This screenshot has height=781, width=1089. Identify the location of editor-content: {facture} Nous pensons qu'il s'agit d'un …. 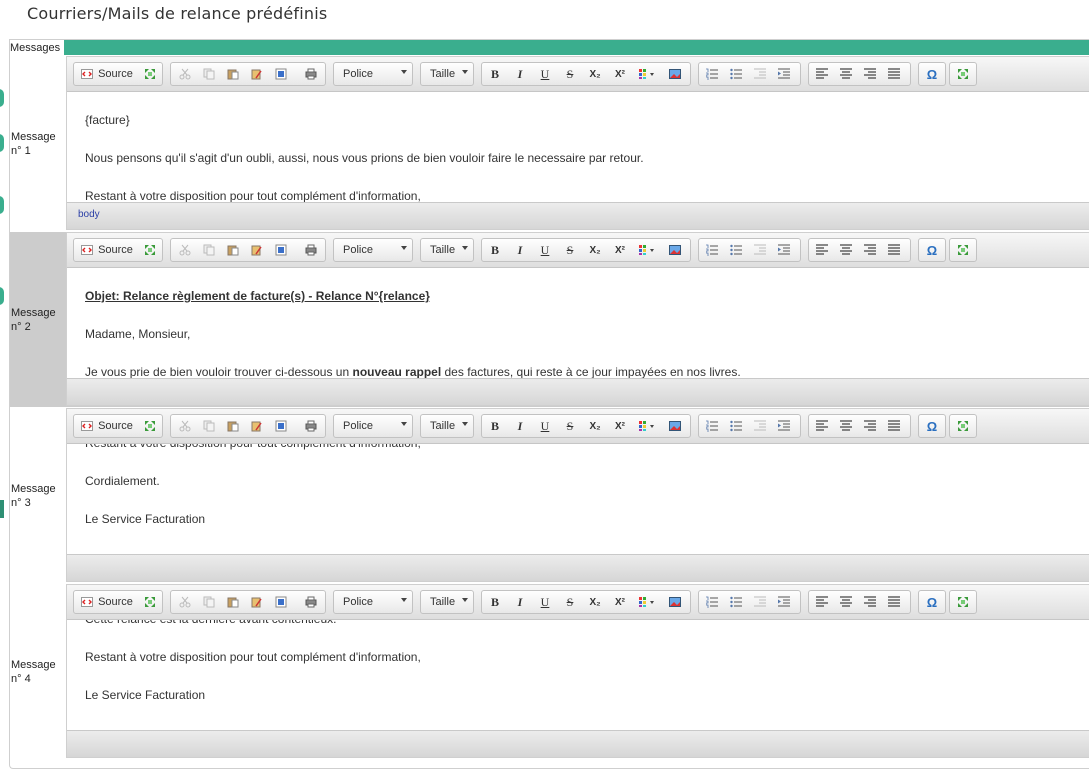
(580, 156).